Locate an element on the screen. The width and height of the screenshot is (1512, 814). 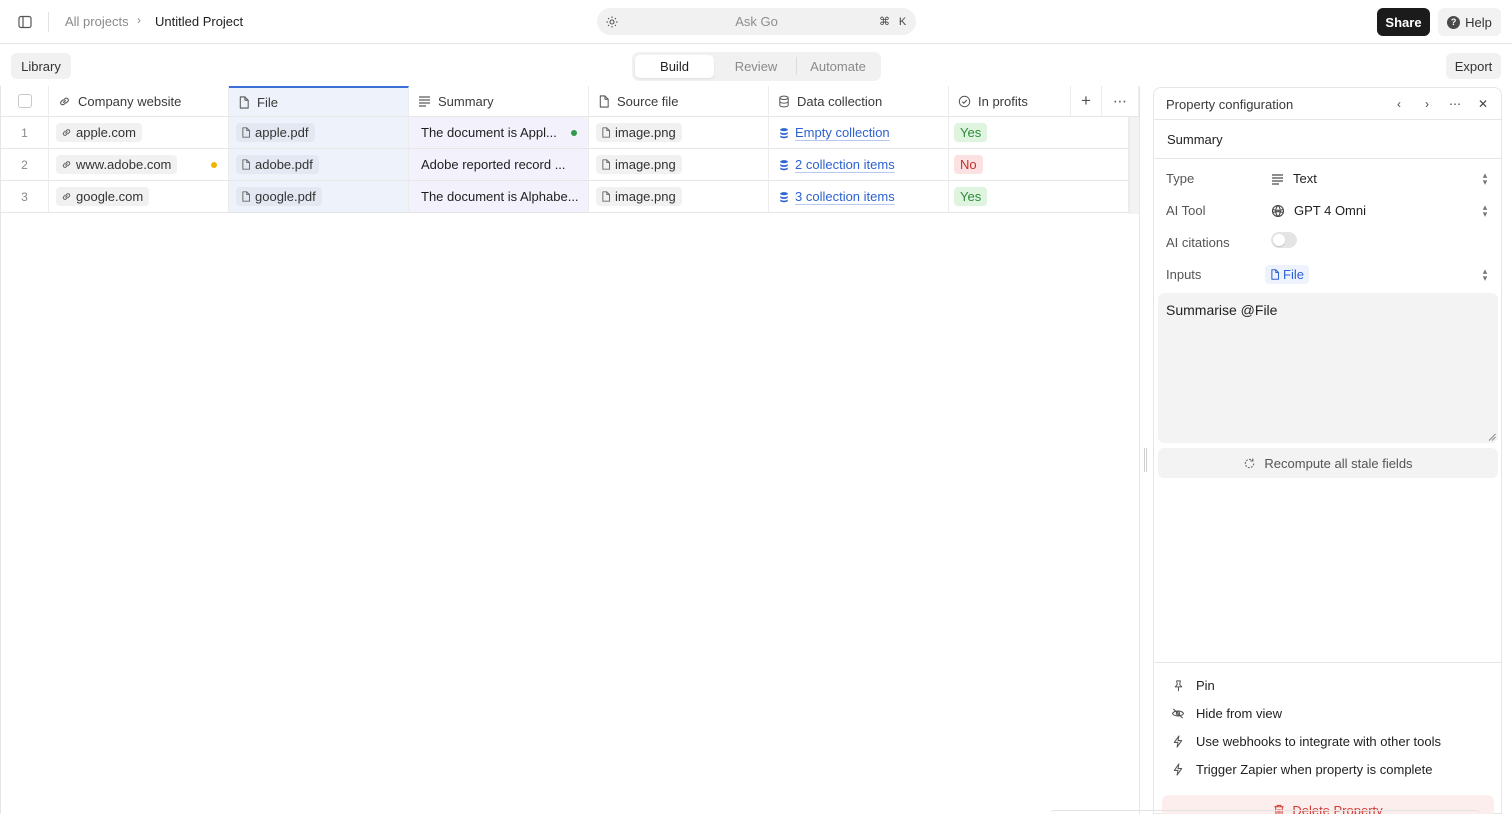
tab-automate: Automate is located at coordinates (838, 66).